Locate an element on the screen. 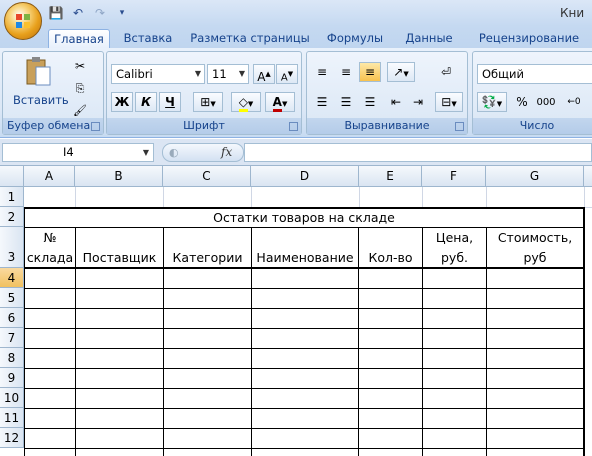  thousands-separator-button: 000 is located at coordinates (546, 102).